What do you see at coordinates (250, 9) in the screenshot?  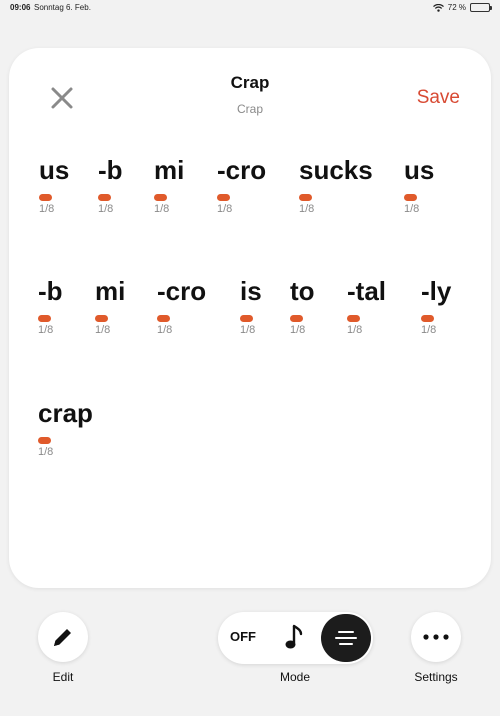 I see `status-bar: 09:06 Sonntag 6. Feb. 72 %` at bounding box center [250, 9].